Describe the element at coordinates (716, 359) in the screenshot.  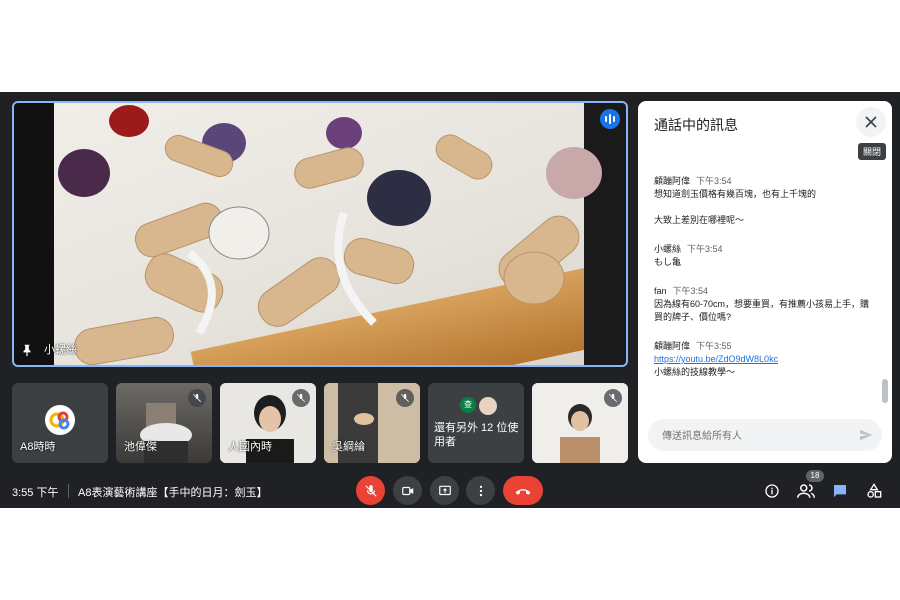
I see `message-link: https://youtu.be/ZdO9dW8L0kc` at that location.